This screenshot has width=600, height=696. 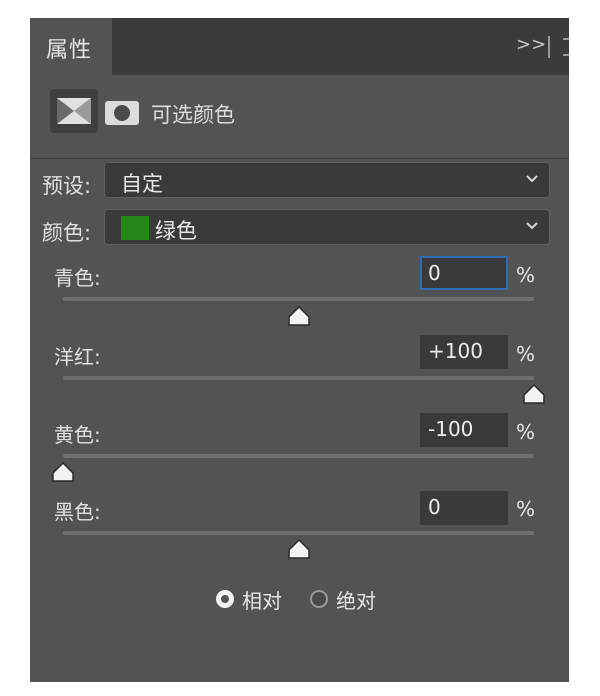 I want to click on magenta-slider-thumb, so click(x=534, y=394).